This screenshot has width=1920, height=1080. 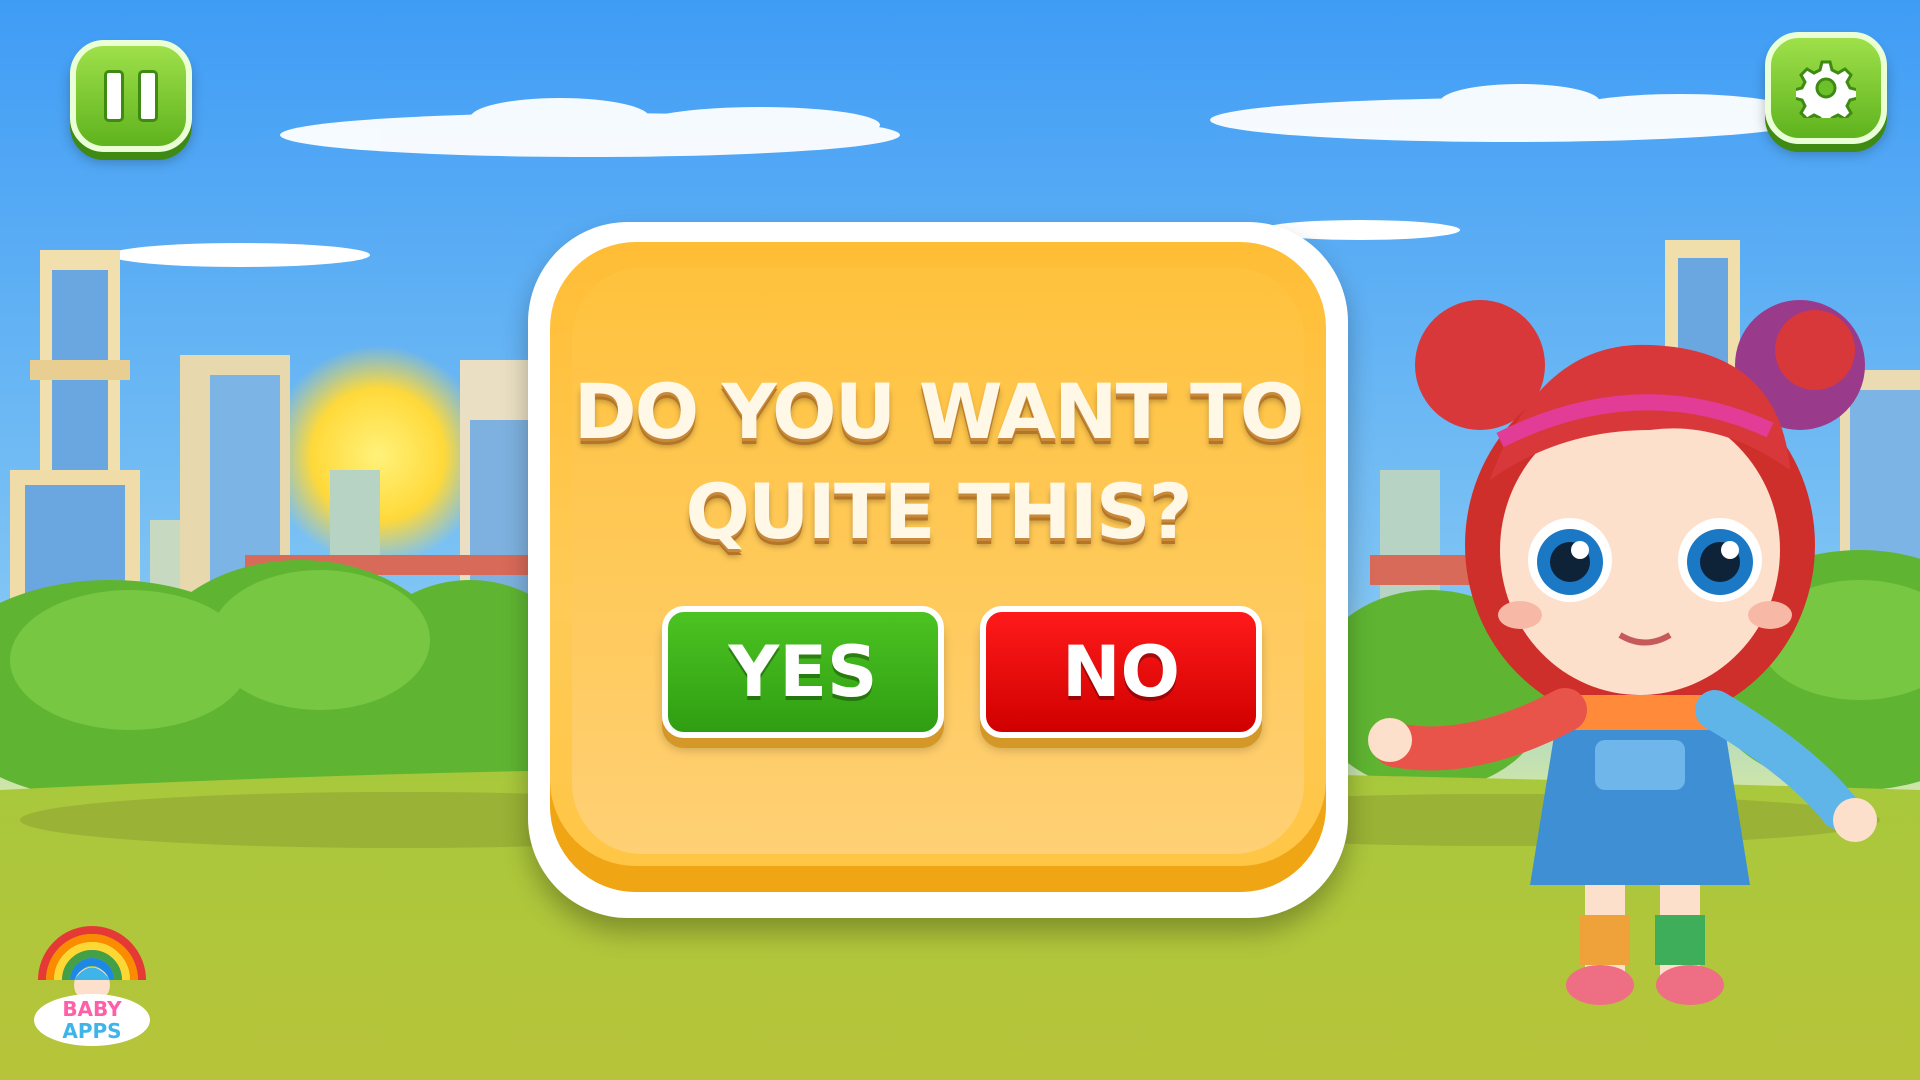 I want to click on question-line-2: QUITE THIS?, so click(x=938, y=511).